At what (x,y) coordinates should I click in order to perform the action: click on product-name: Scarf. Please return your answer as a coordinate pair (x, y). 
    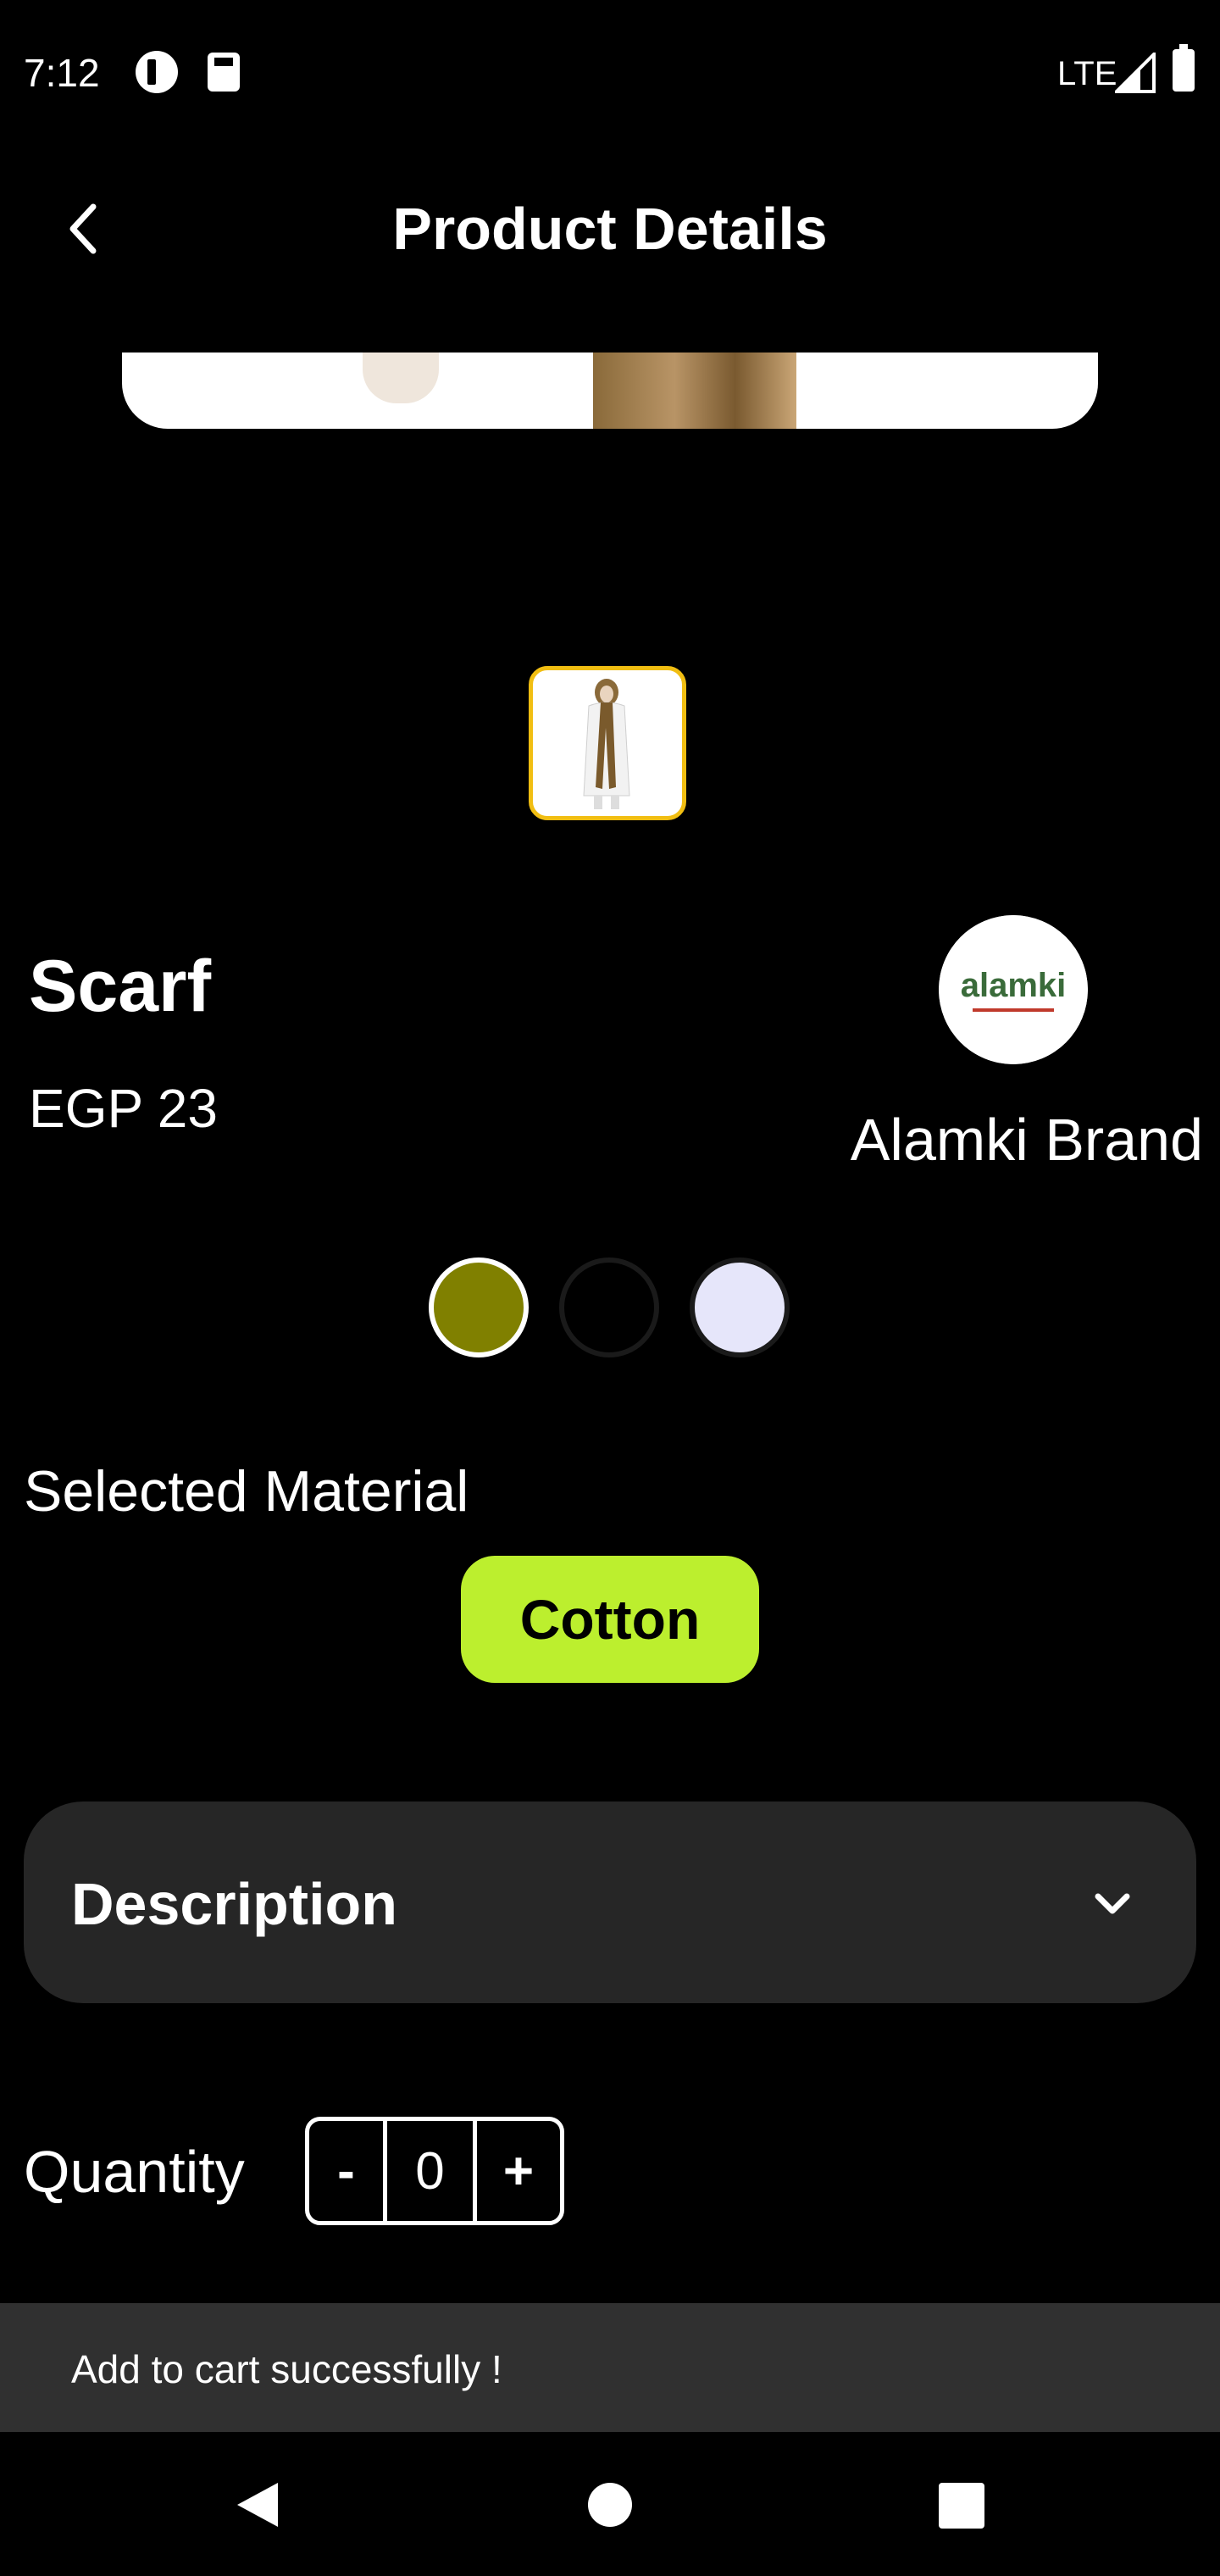
    Looking at the image, I should click on (120, 986).